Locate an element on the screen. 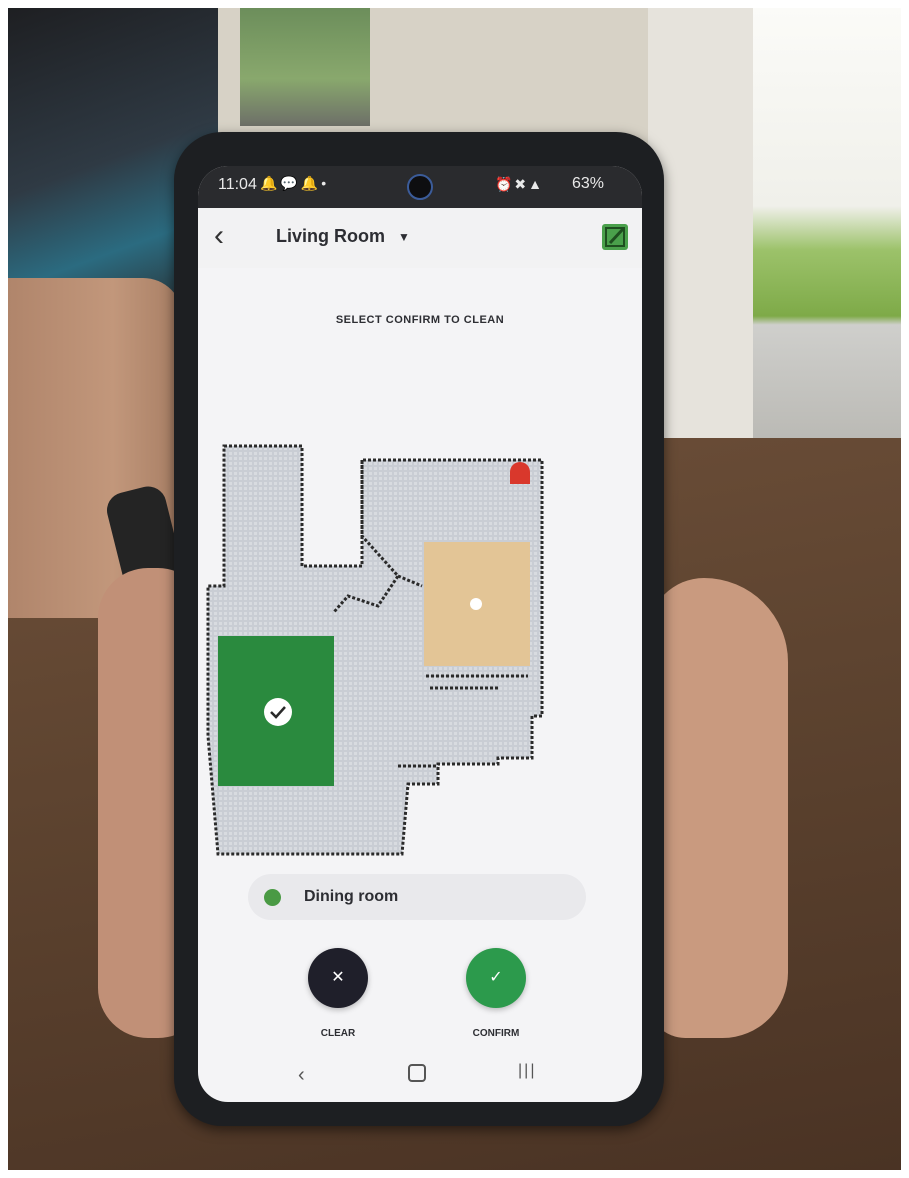  window-right is located at coordinates (827, 228).